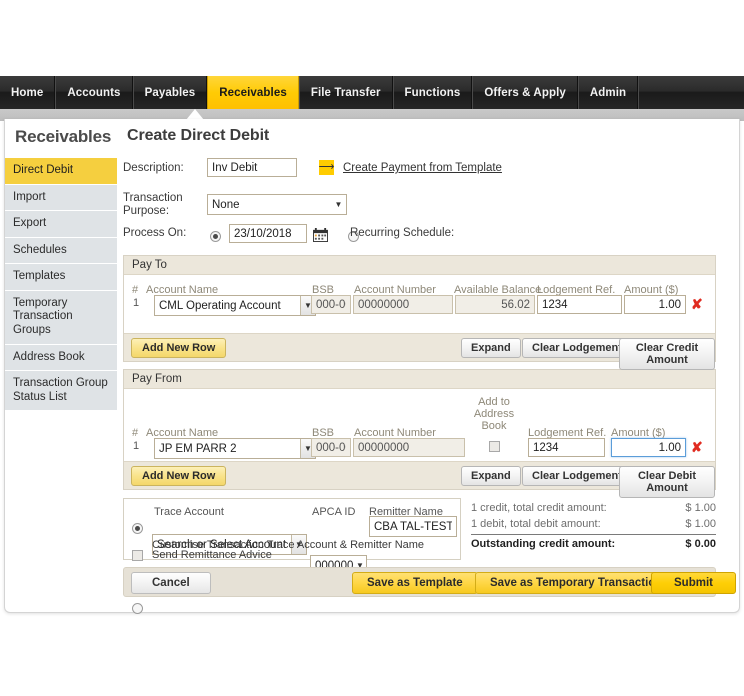 This screenshot has width=744, height=696. Describe the element at coordinates (494, 446) in the screenshot. I see `pay-from-add-to-address-book-checkbox` at that location.